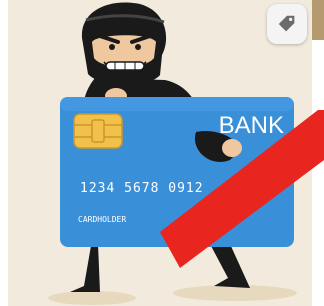  I want to click on card-number: 1234 5678 0912, so click(142, 188).